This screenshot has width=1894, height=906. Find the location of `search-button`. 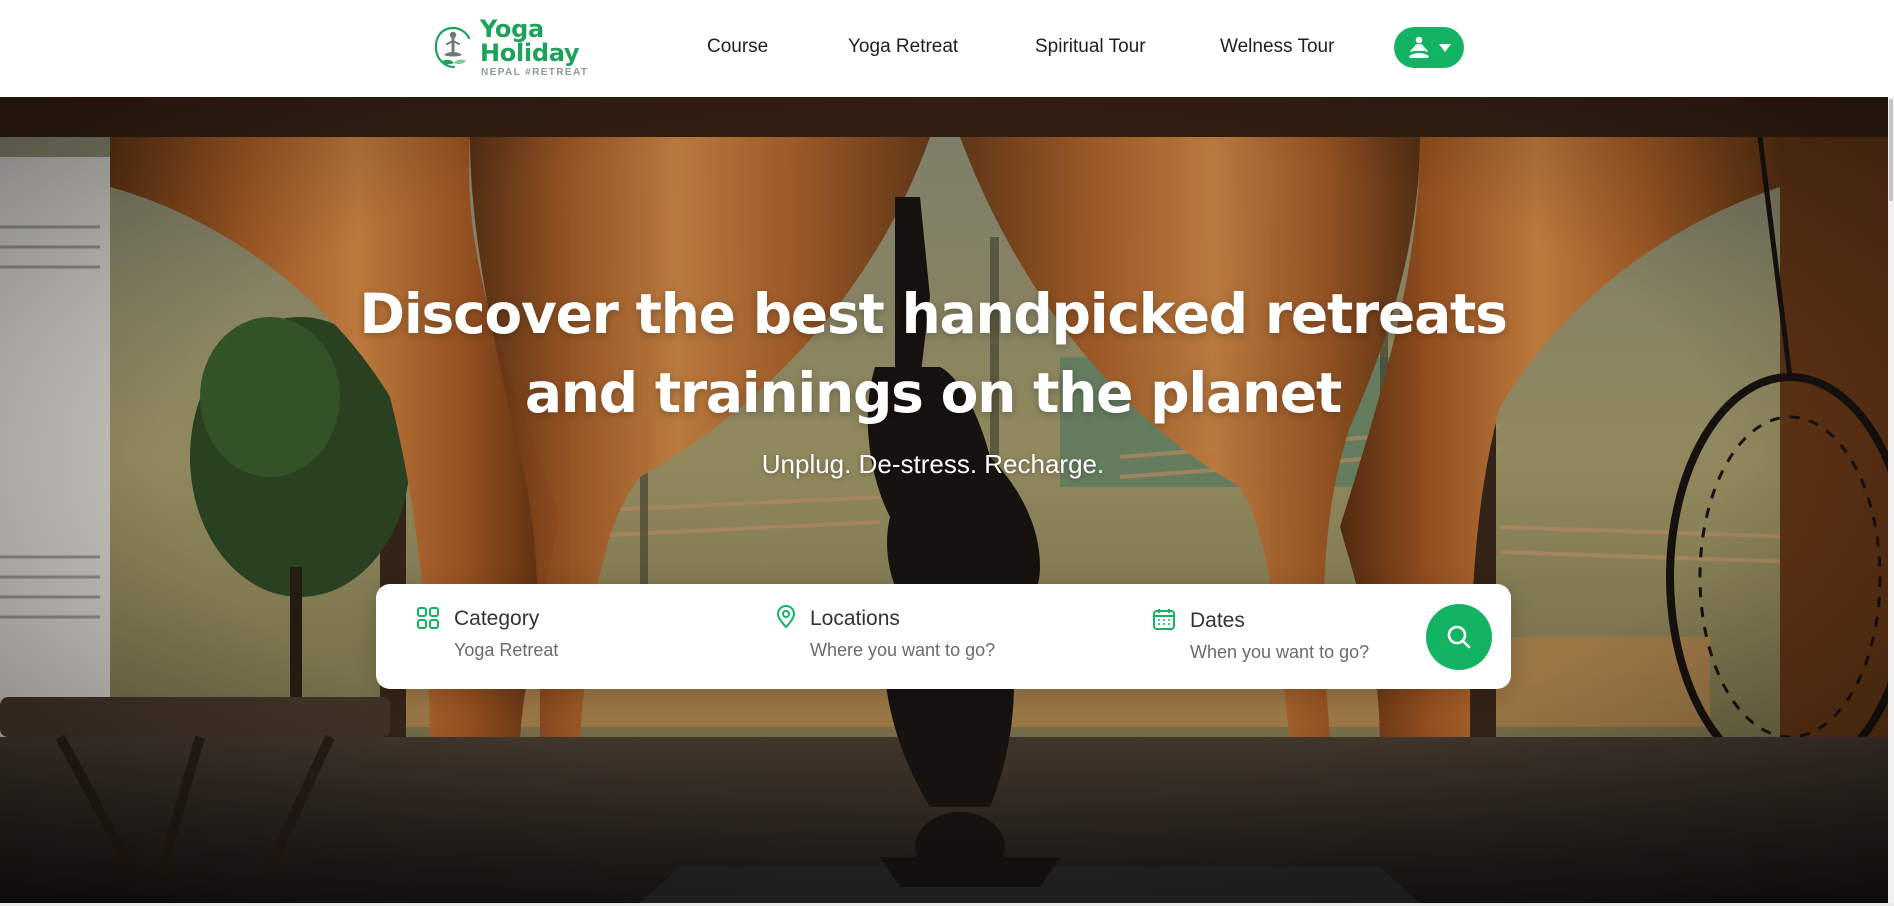

search-button is located at coordinates (1459, 637).